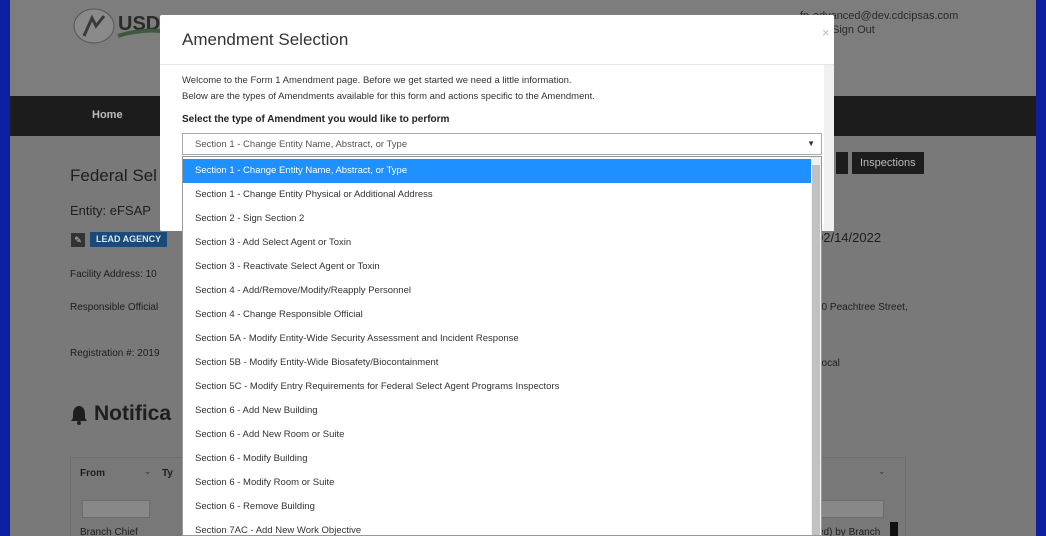  I want to click on table-scrollbar, so click(894, 529).